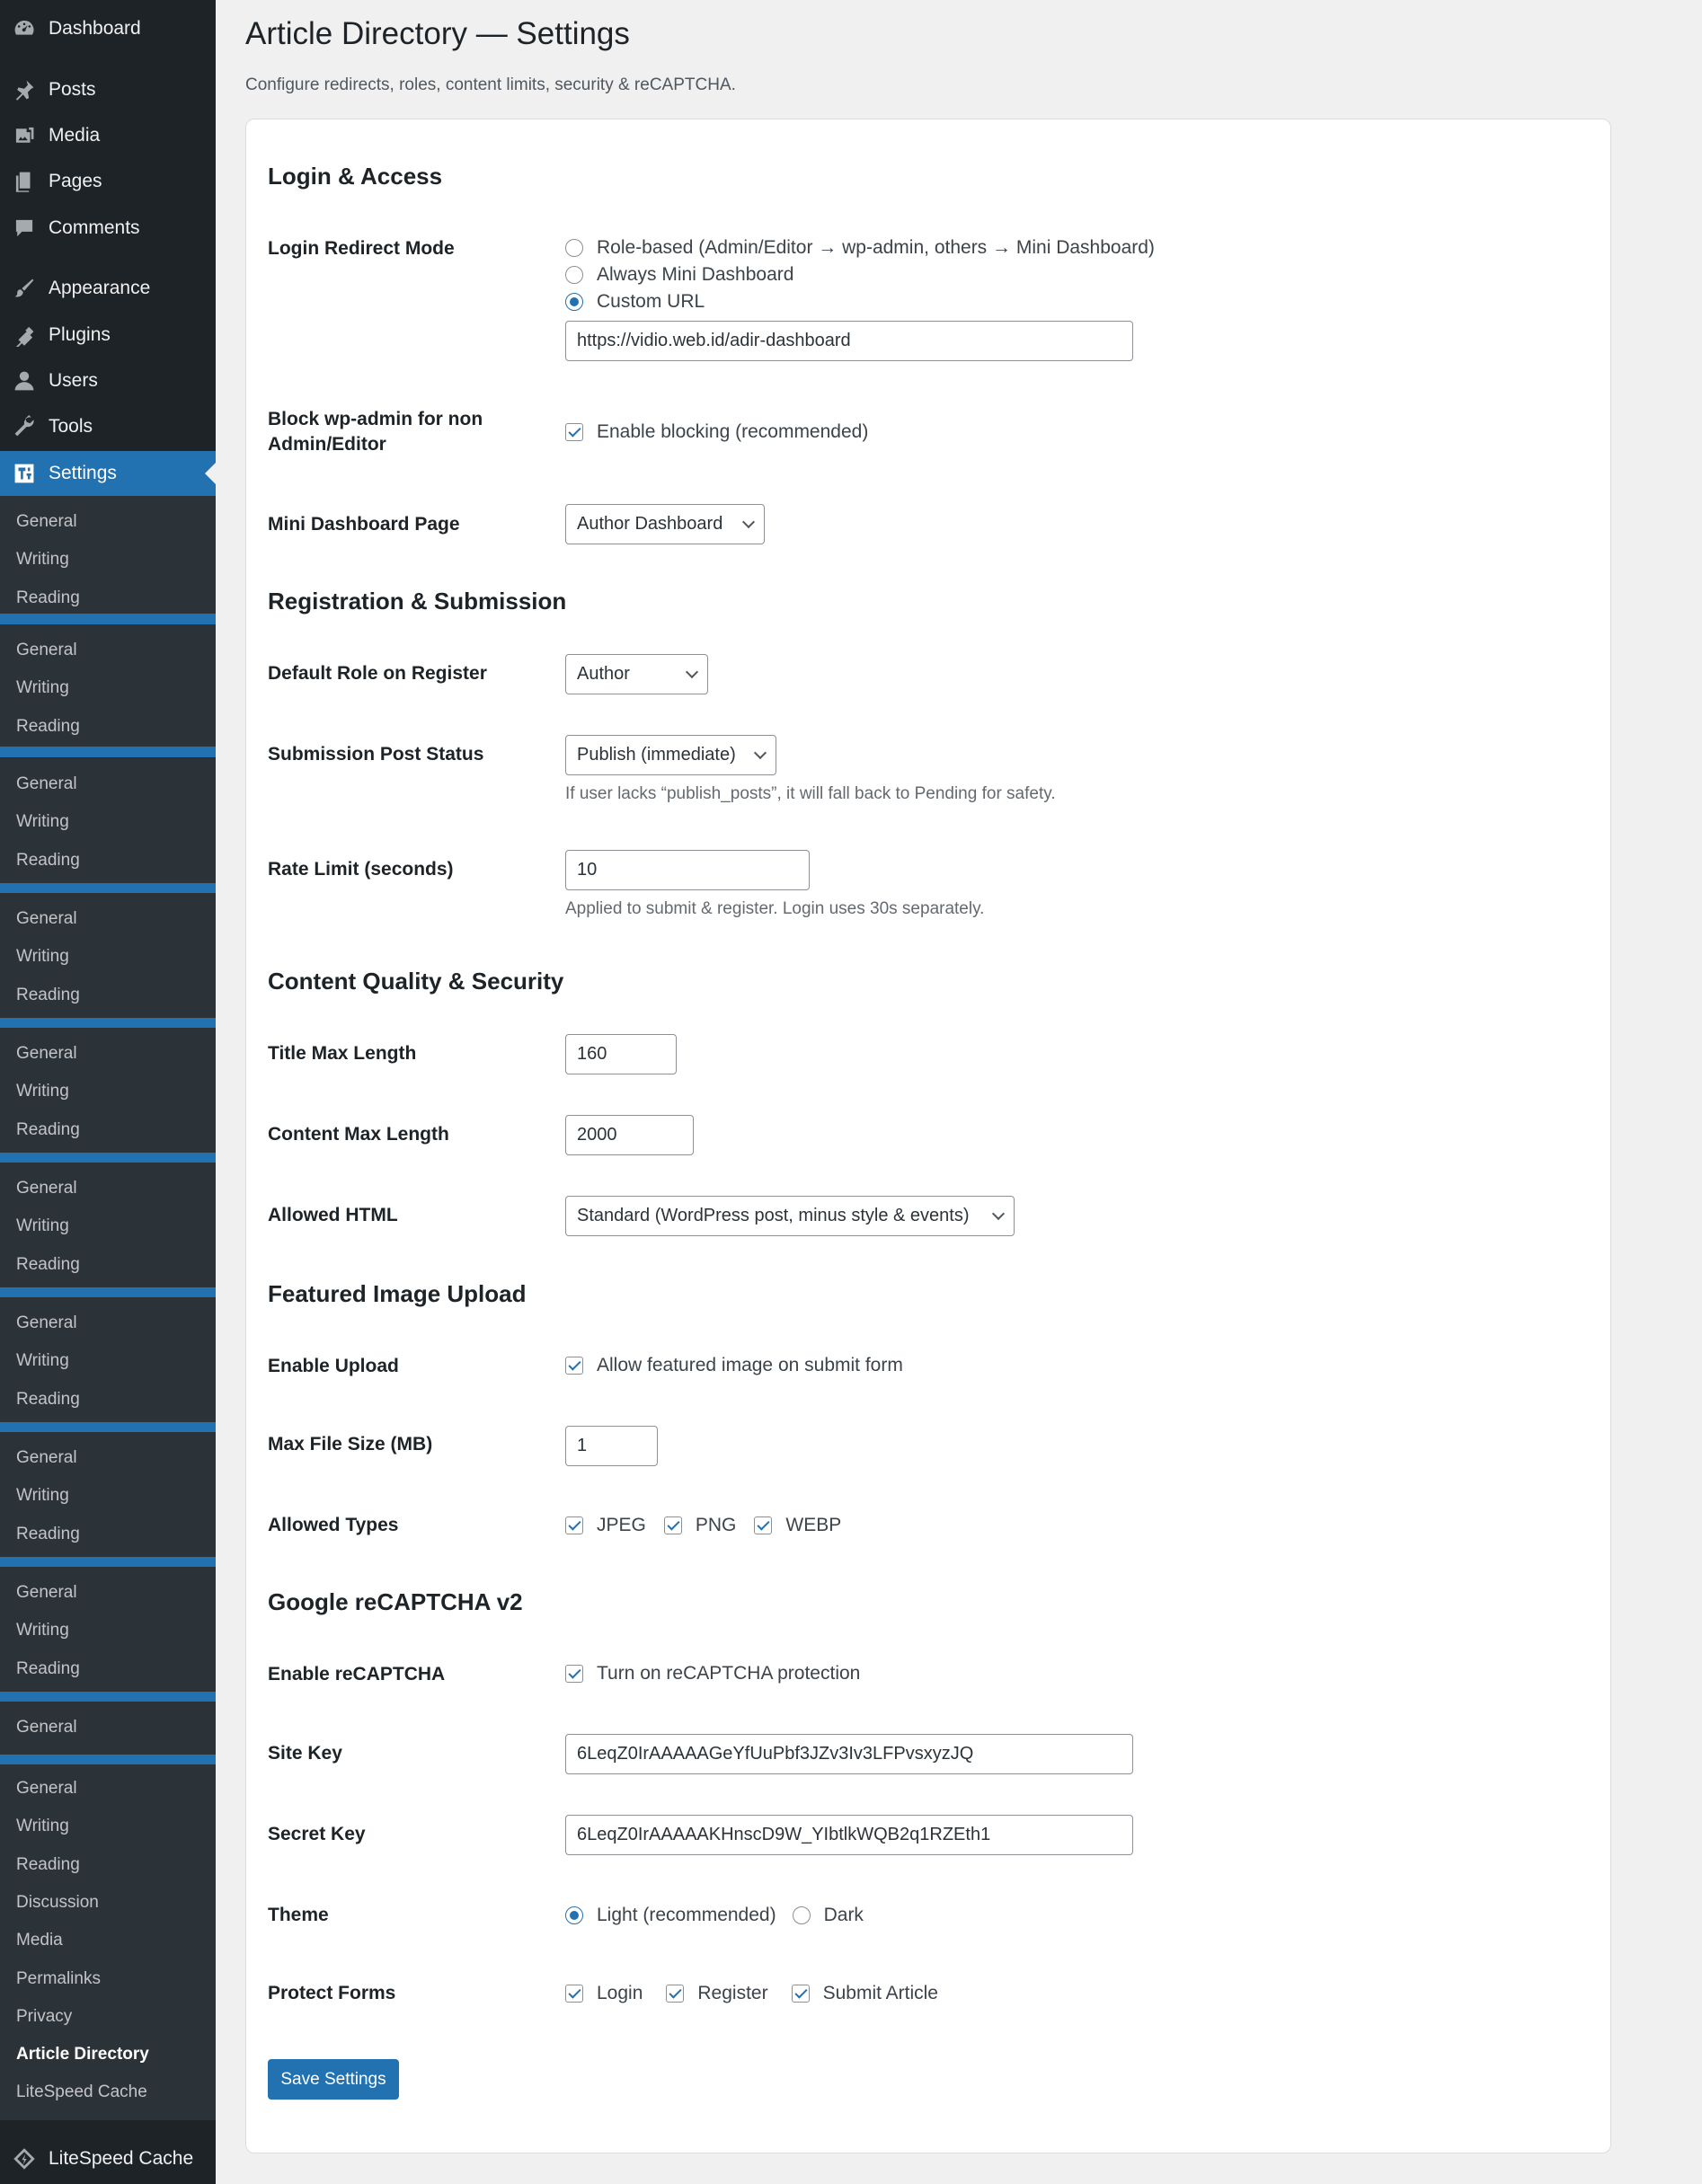  Describe the element at coordinates (864, 1994) in the screenshot. I see `protect-submit-article-checkbox: Submit Article` at that location.